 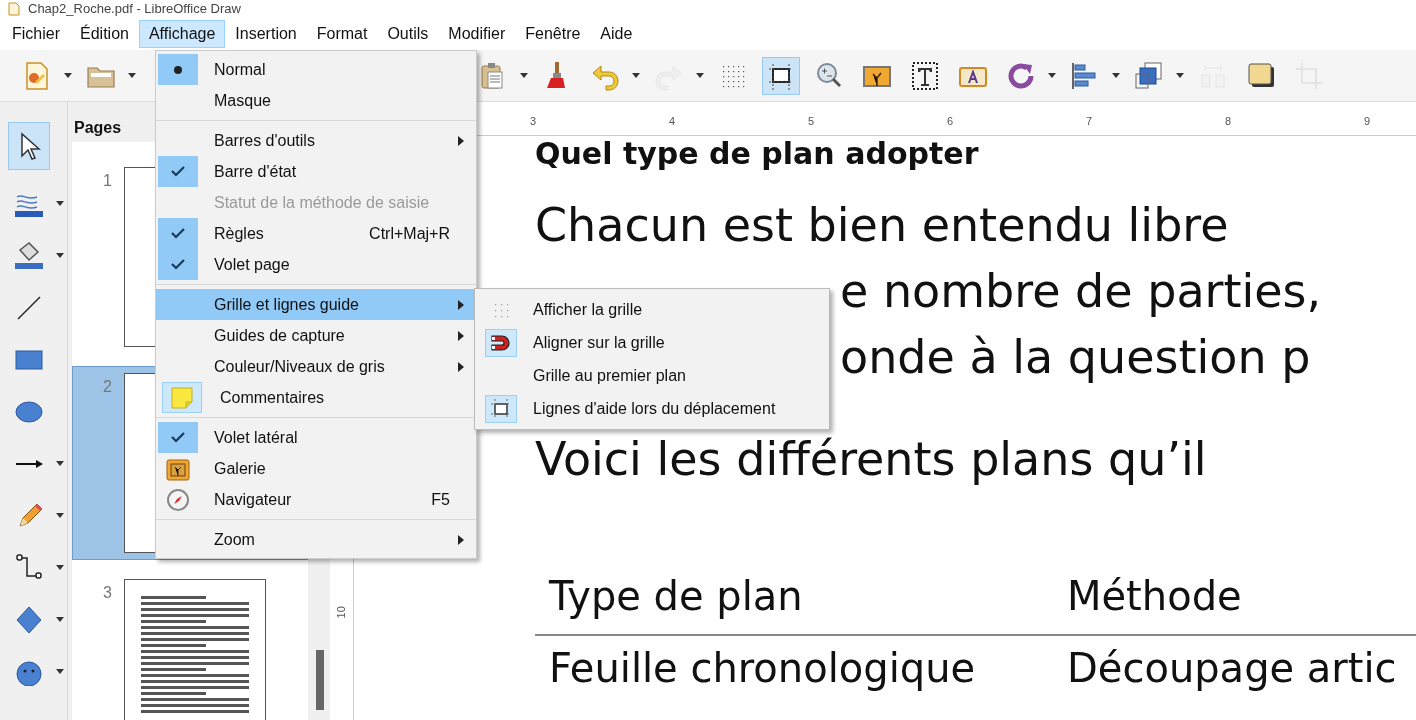 What do you see at coordinates (182, 397) in the screenshot?
I see `sticky-note-icon` at bounding box center [182, 397].